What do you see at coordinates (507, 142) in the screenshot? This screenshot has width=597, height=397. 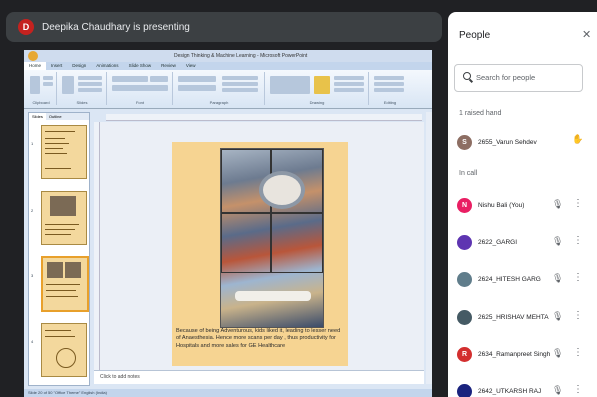 I see `participant-name: 2655_Varun Sehdev` at bounding box center [507, 142].